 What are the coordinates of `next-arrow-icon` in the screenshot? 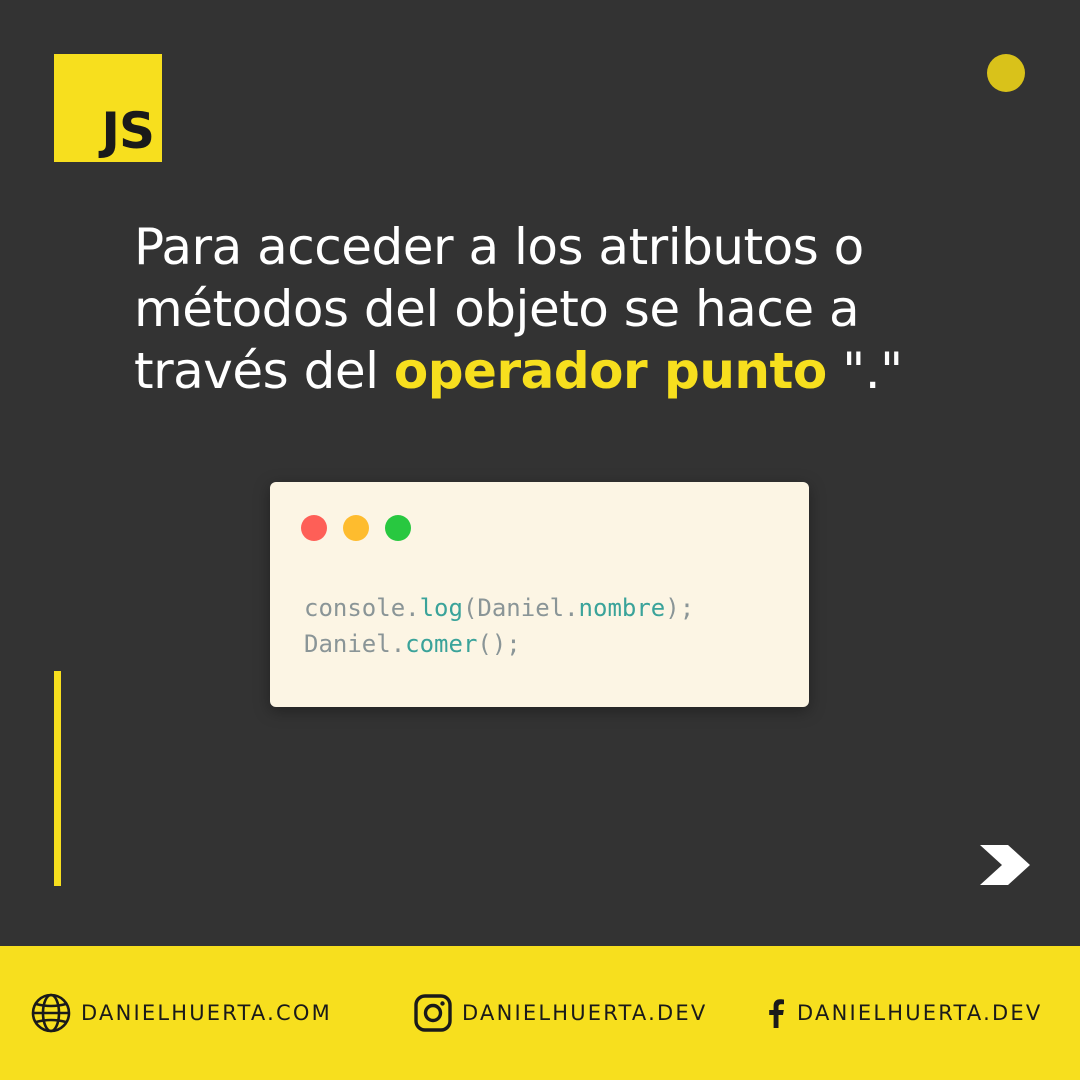 It's located at (1005, 865).